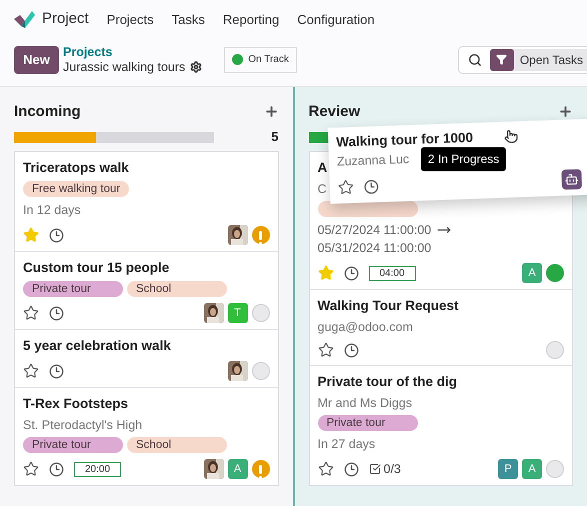 The height and width of the screenshot is (506, 587). I want to click on task-card: Walking Tour Request guga@odoo.com, so click(441, 328).